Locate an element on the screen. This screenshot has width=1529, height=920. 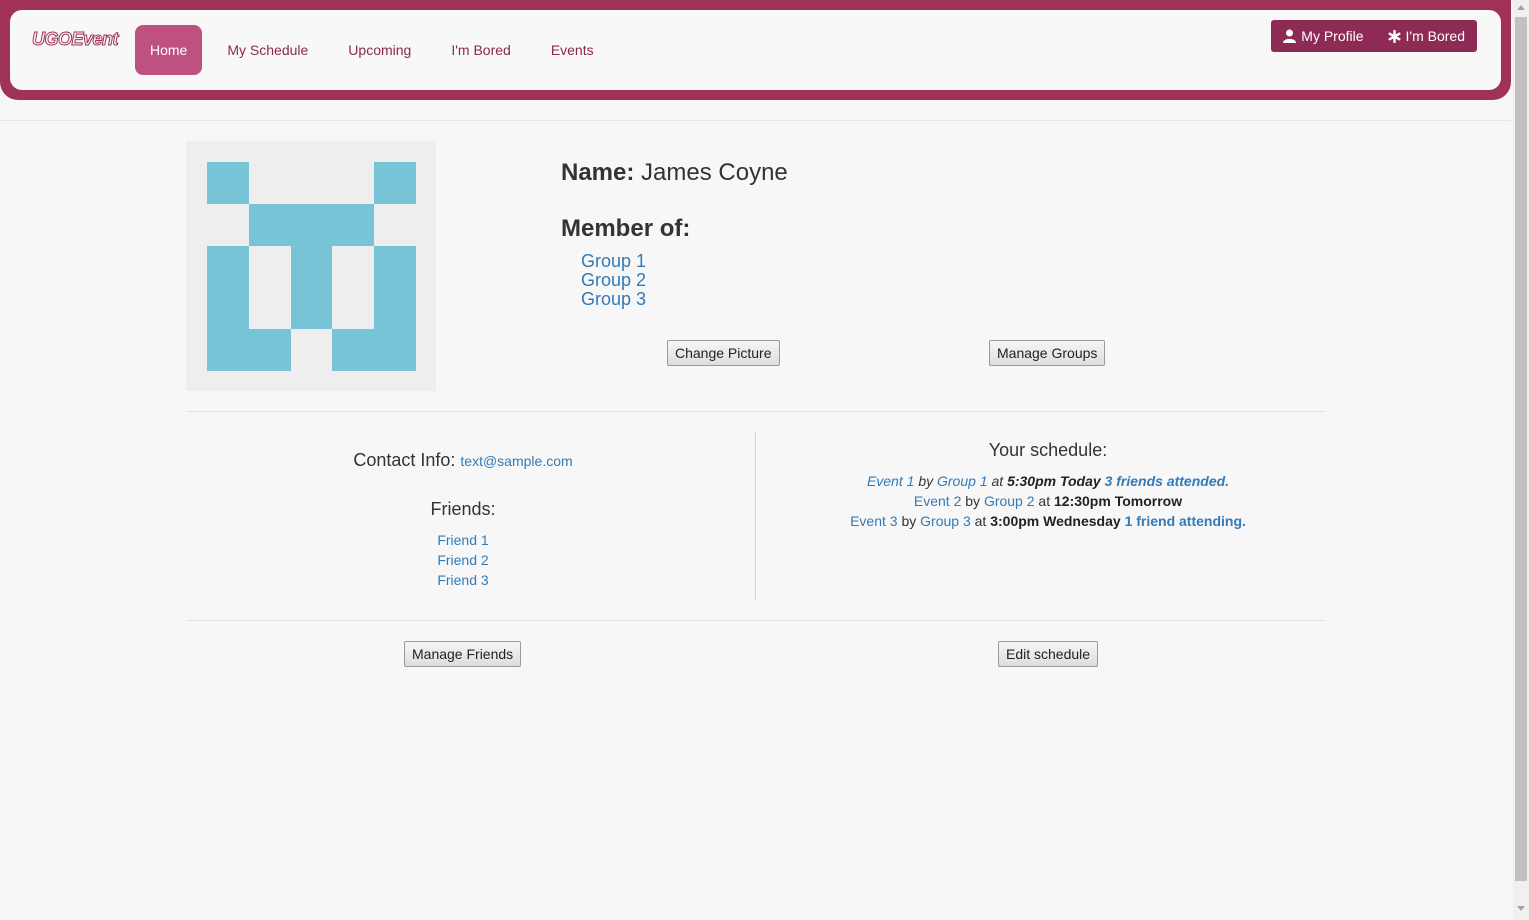
schedule-item: Event 2 by Group 2 at 12:30pm Tomorrow is located at coordinates (1048, 501).